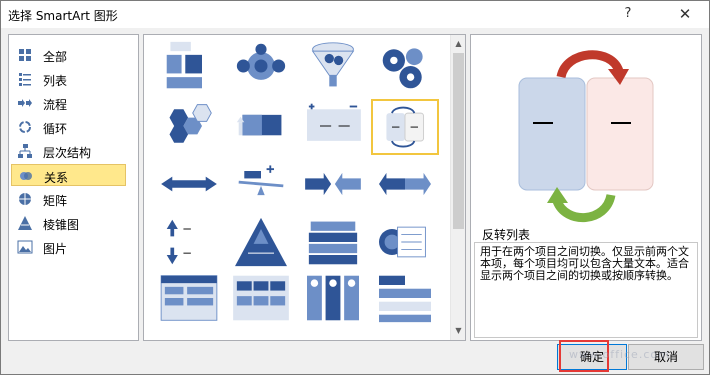 The image size is (710, 375). Describe the element at coordinates (25, 247) in the screenshot. I see `picture-icon` at that location.